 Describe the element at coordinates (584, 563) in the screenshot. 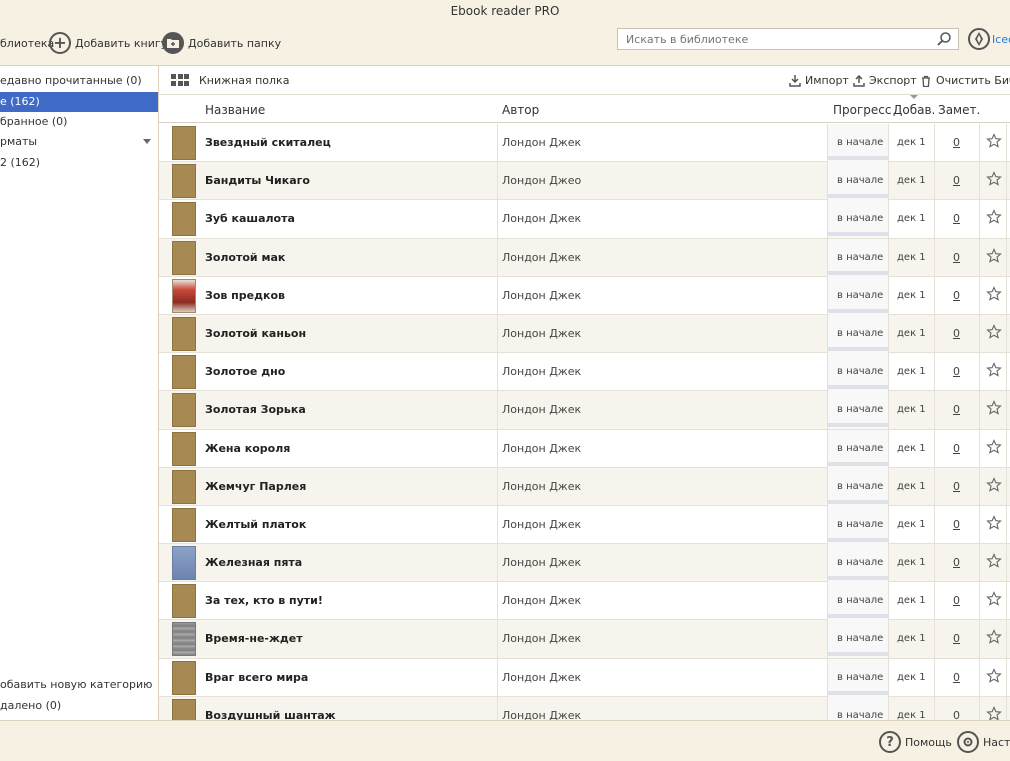

I see `table-row: Железная пята Лондон Джек в начале дек 1 0` at that location.